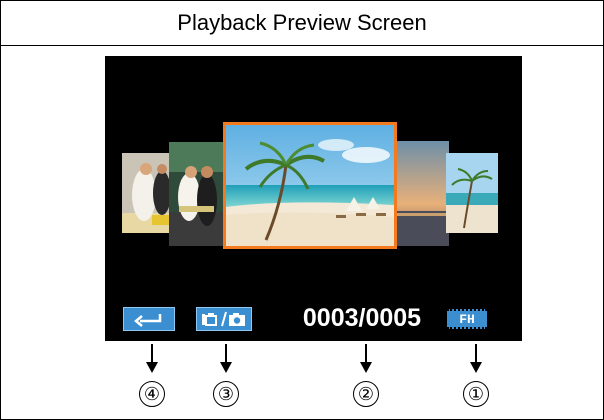 The image size is (604, 420). I want to click on back-button, so click(149, 319).